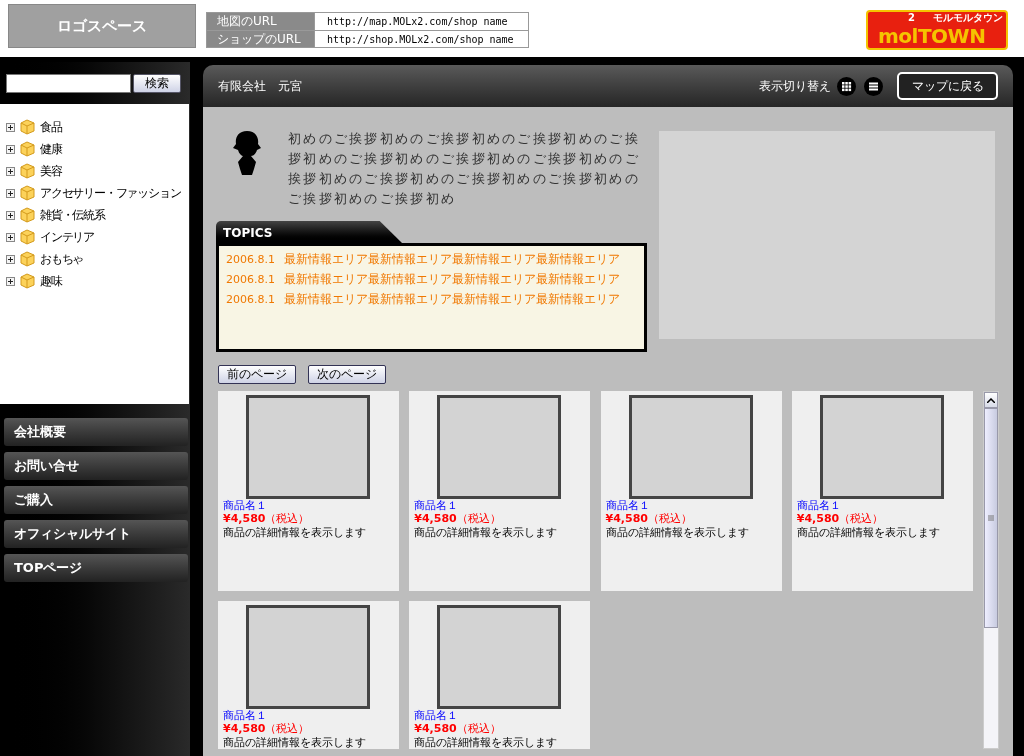 The image size is (1024, 756). What do you see at coordinates (51, 171) in the screenshot?
I see `category-item: 美容` at bounding box center [51, 171].